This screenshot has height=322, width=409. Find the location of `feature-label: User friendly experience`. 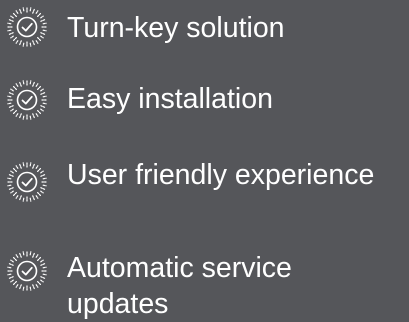

feature-label: User friendly experience is located at coordinates (221, 175).